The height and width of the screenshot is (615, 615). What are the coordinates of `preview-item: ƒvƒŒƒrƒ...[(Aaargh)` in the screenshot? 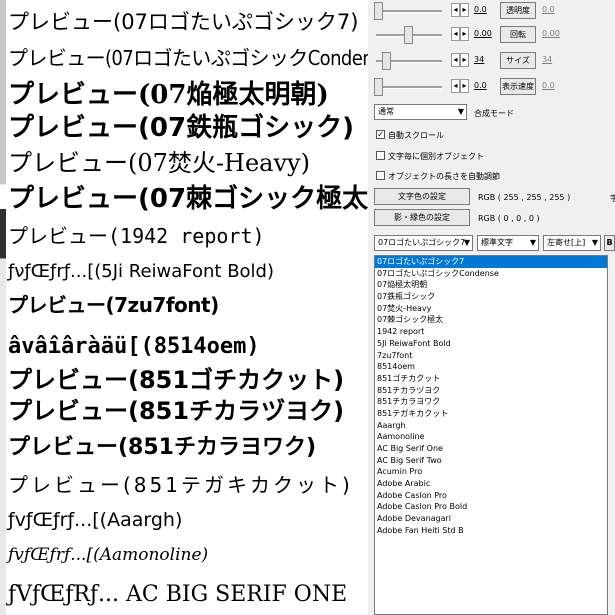 It's located at (95, 520).